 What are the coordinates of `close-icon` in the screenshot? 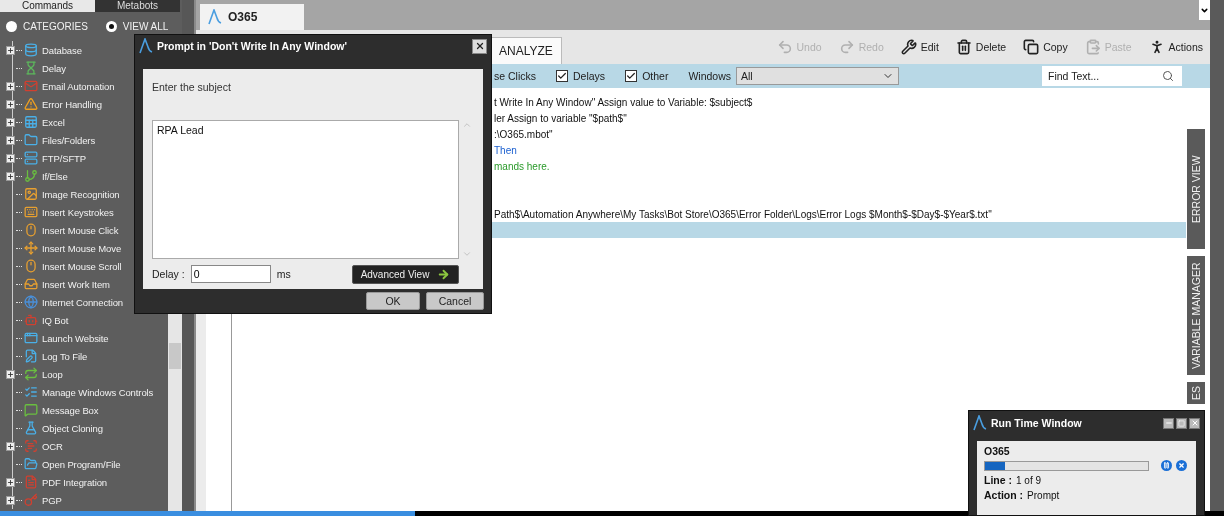 It's located at (1194, 423).